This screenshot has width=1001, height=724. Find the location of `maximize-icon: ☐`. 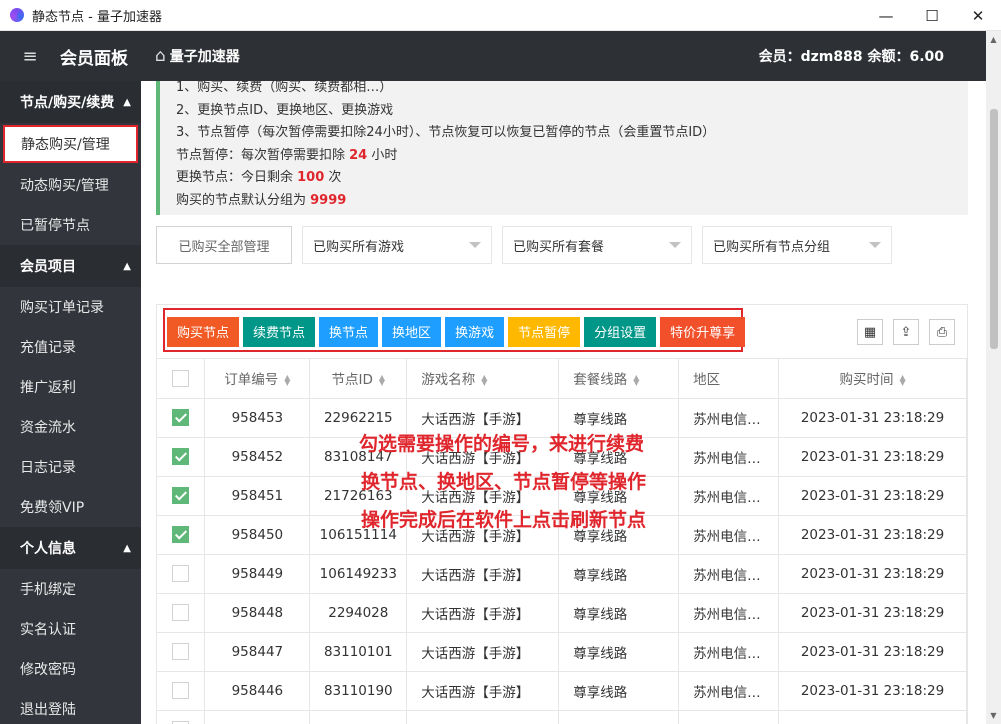

maximize-icon: ☐ is located at coordinates (932, 15).